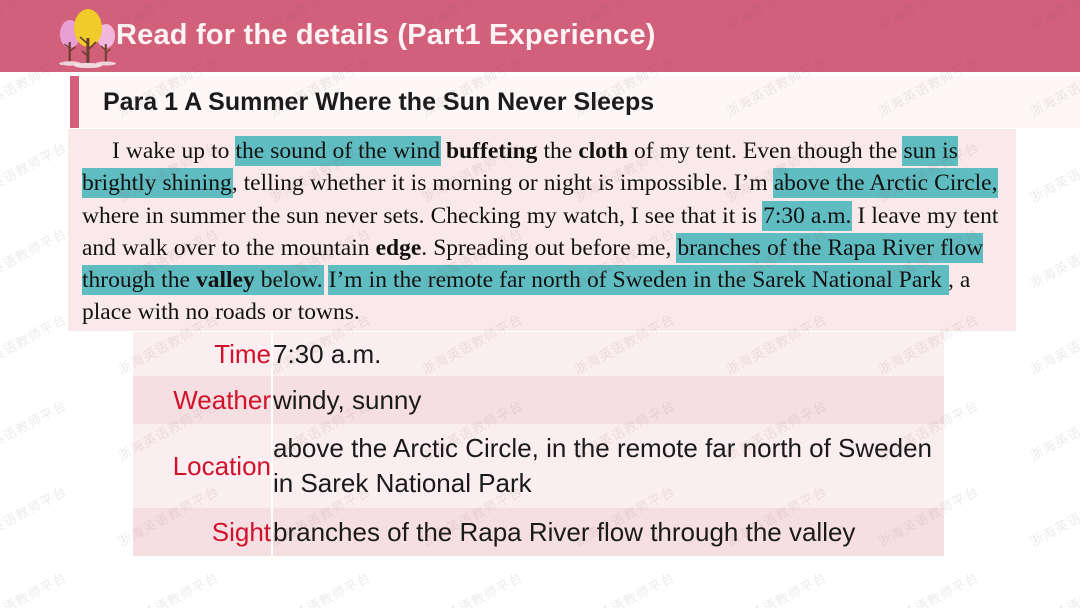  I want to click on table-row: Weather windy, sunny, so click(538, 400).